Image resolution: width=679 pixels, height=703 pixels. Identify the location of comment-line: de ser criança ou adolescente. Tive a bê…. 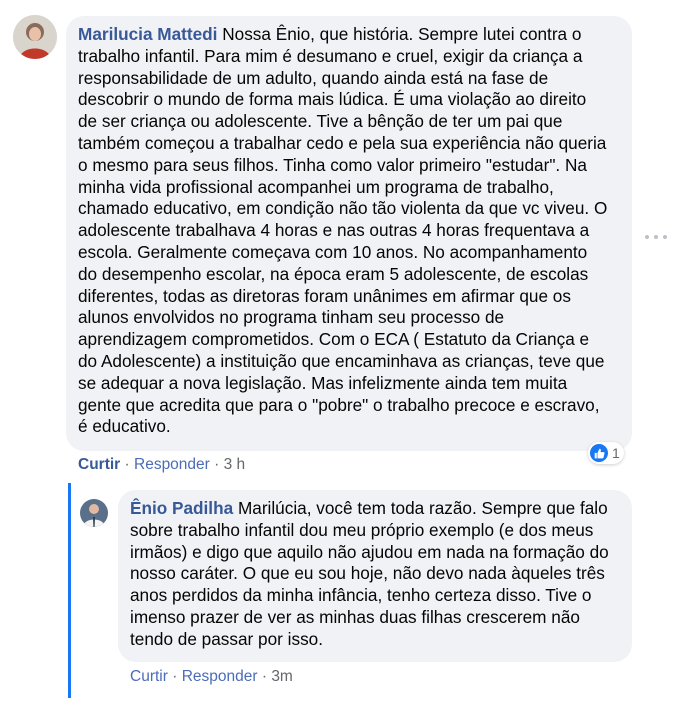
(320, 121).